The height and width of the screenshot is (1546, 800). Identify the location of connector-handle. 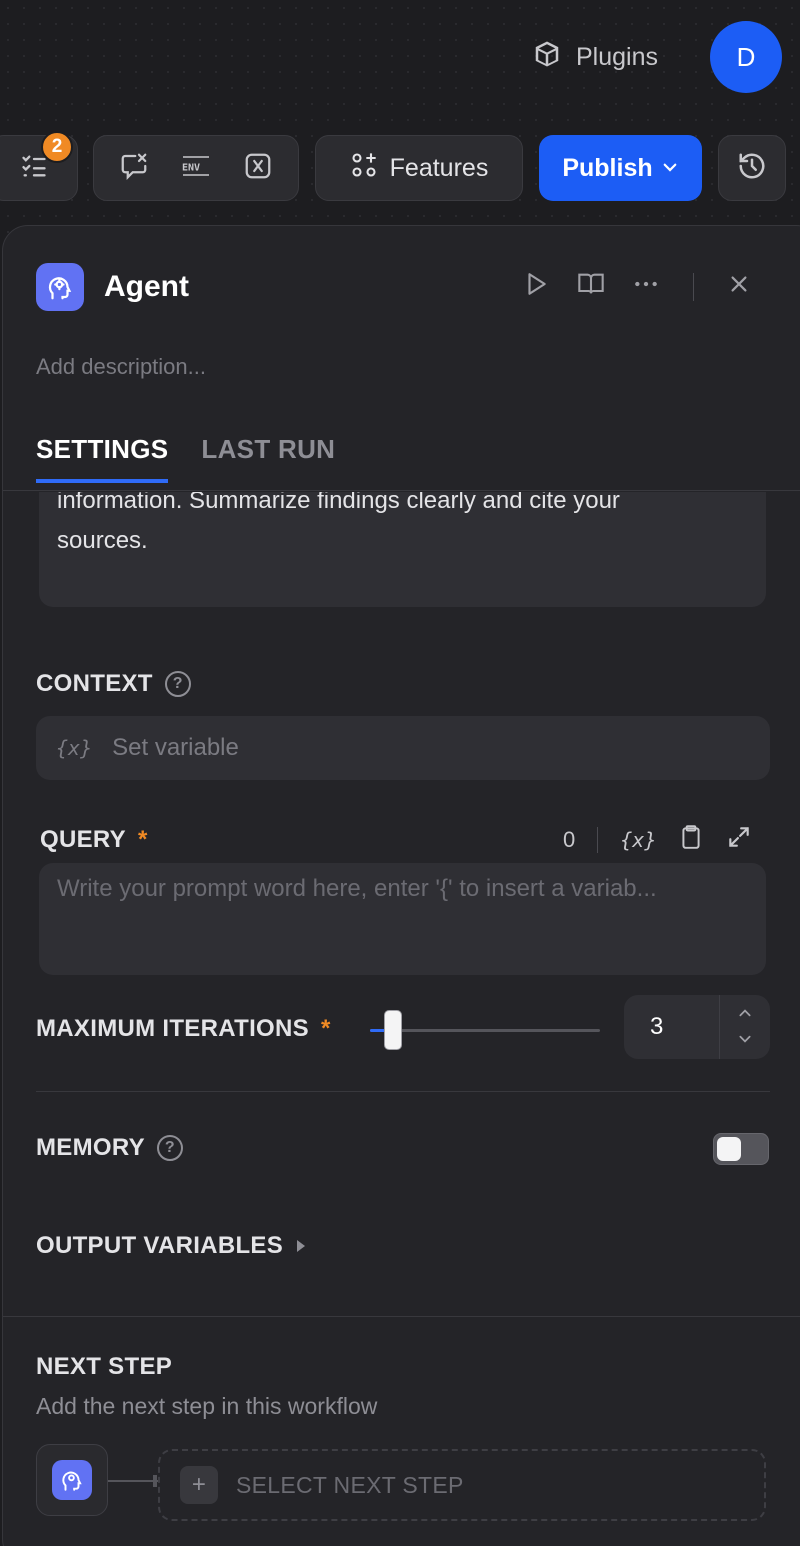
(155, 1481).